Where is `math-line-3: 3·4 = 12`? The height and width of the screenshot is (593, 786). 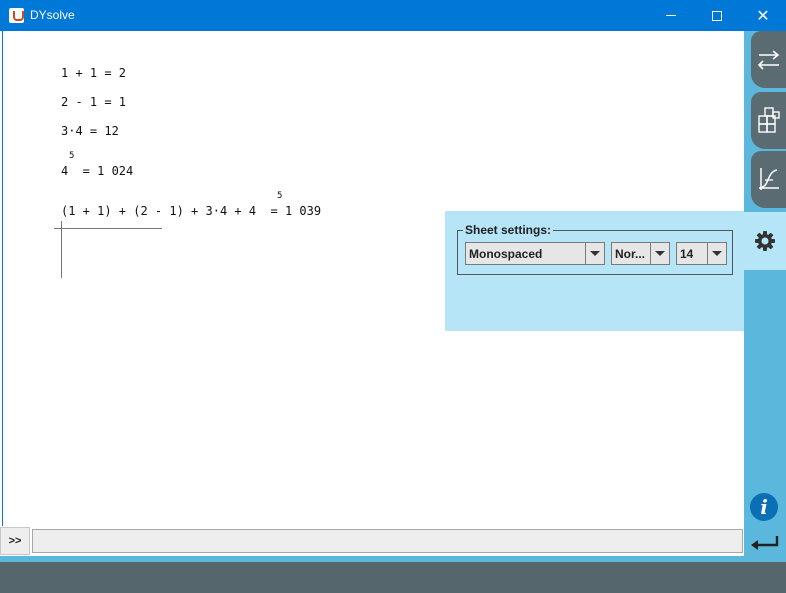
math-line-3: 3·4 = 12 is located at coordinates (90, 131).